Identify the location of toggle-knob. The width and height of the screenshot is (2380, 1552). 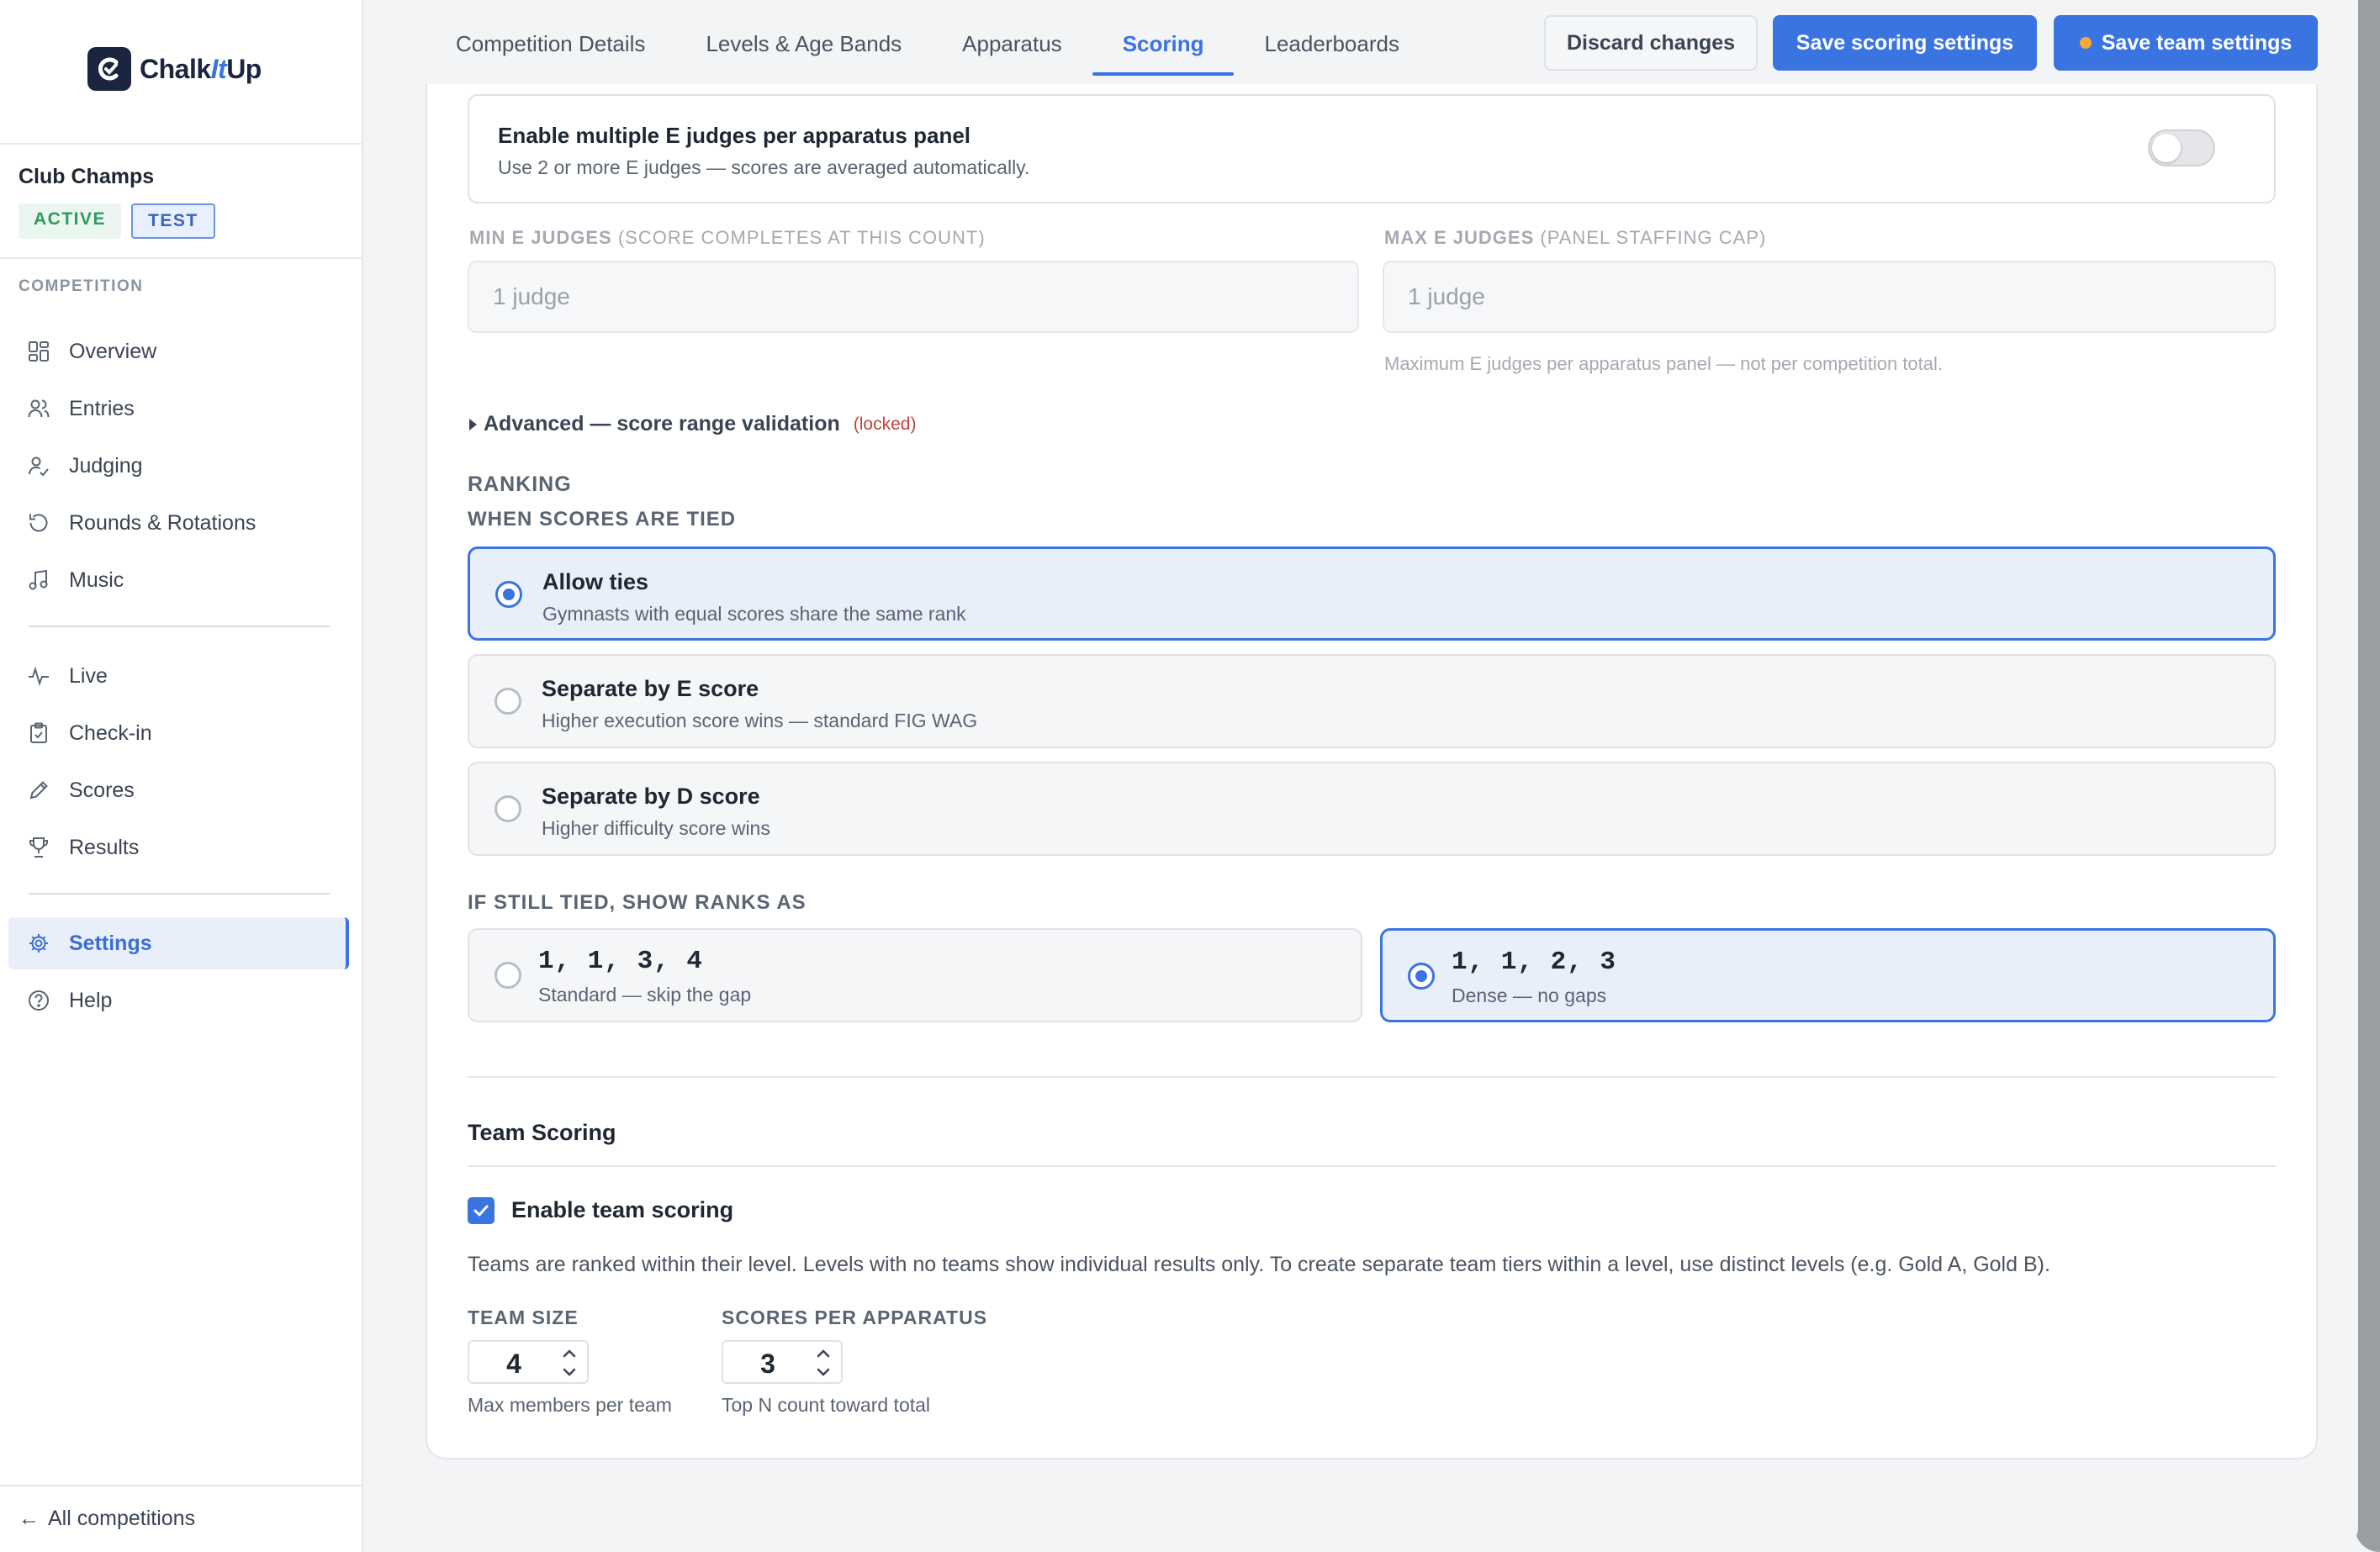
(2166, 148).